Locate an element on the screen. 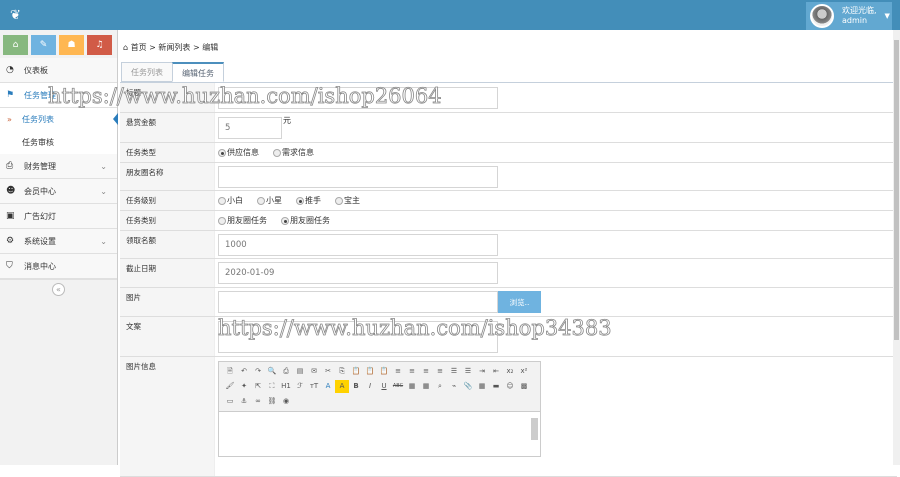  editor-tool-button: ↷ is located at coordinates (258, 371).